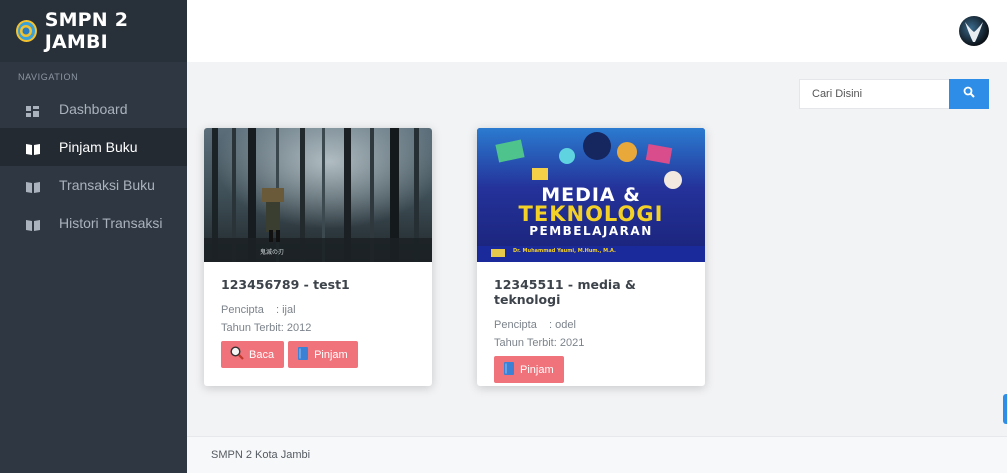 The image size is (1007, 473). Describe the element at coordinates (239, 354) in the screenshot. I see `magnifier-icon` at that location.